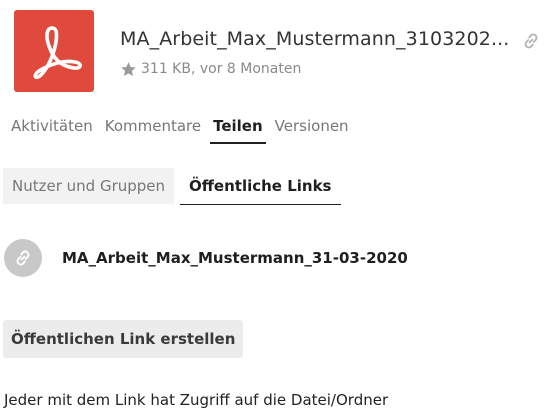  Describe the element at coordinates (57, 53) in the screenshot. I see `pdf-acrobat-icon` at that location.